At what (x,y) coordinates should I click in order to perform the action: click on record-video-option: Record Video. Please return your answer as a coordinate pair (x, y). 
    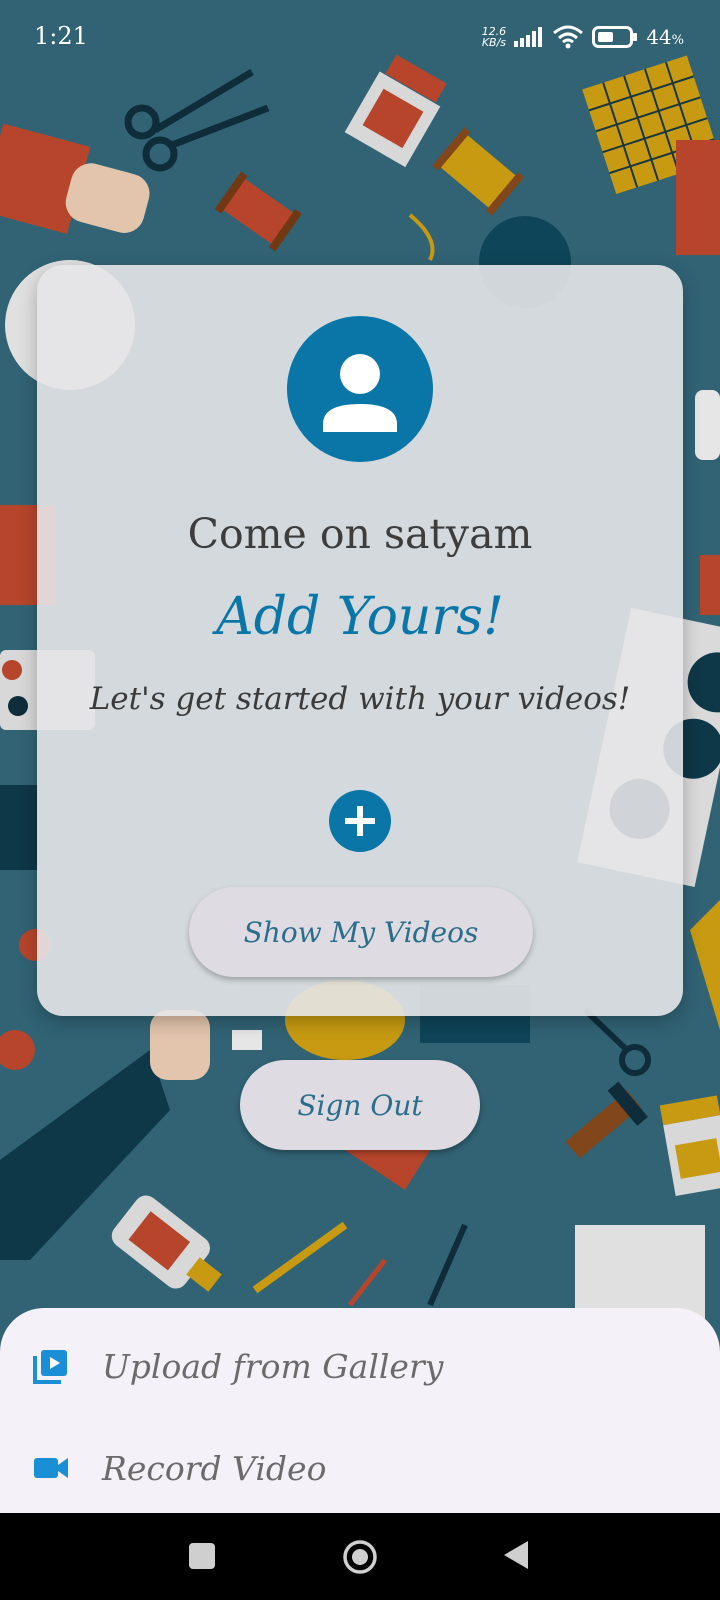
    Looking at the image, I should click on (360, 1468).